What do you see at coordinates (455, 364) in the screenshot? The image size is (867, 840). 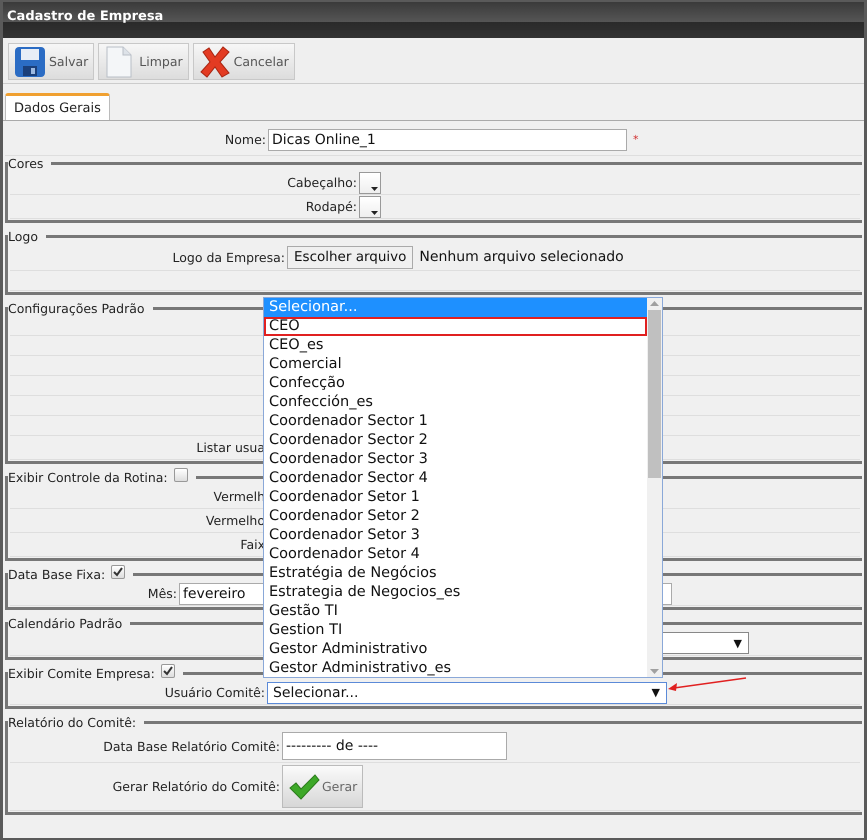 I see `dropdown-option: Comercial` at bounding box center [455, 364].